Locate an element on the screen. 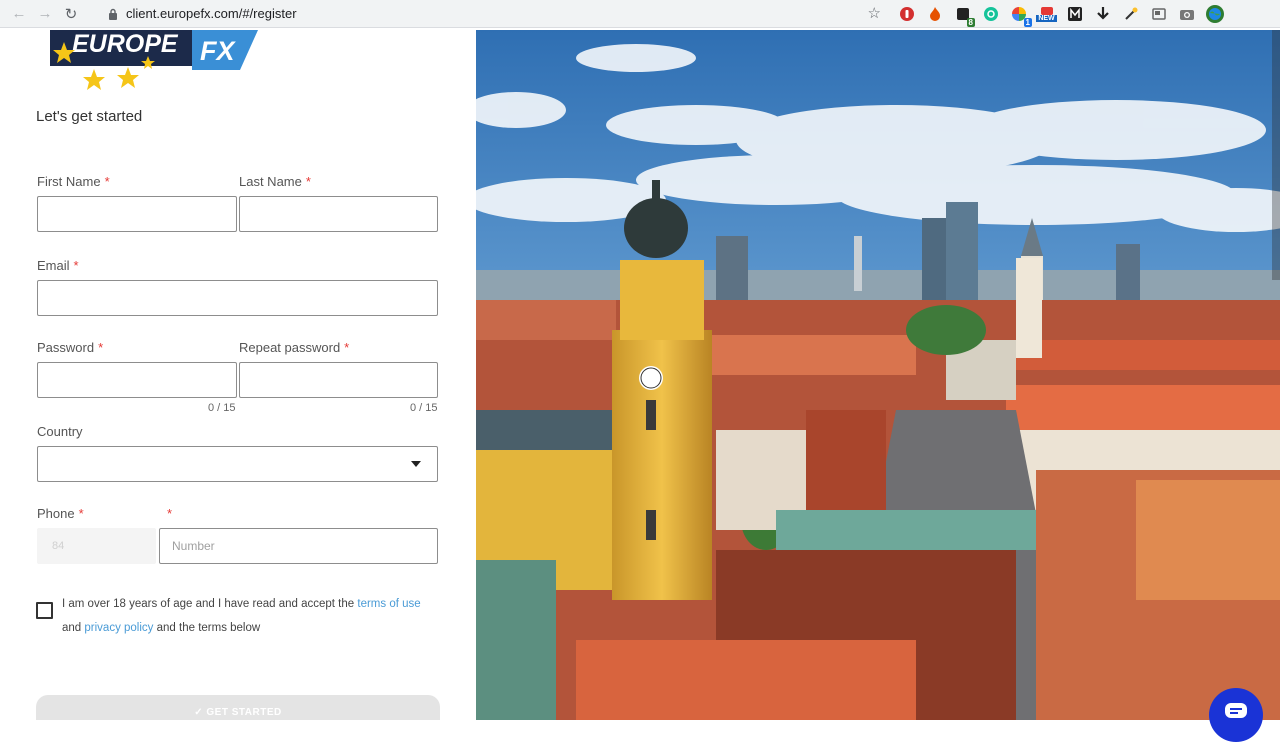 This screenshot has width=1280, height=742. m-extension-icon is located at coordinates (1074, 14).